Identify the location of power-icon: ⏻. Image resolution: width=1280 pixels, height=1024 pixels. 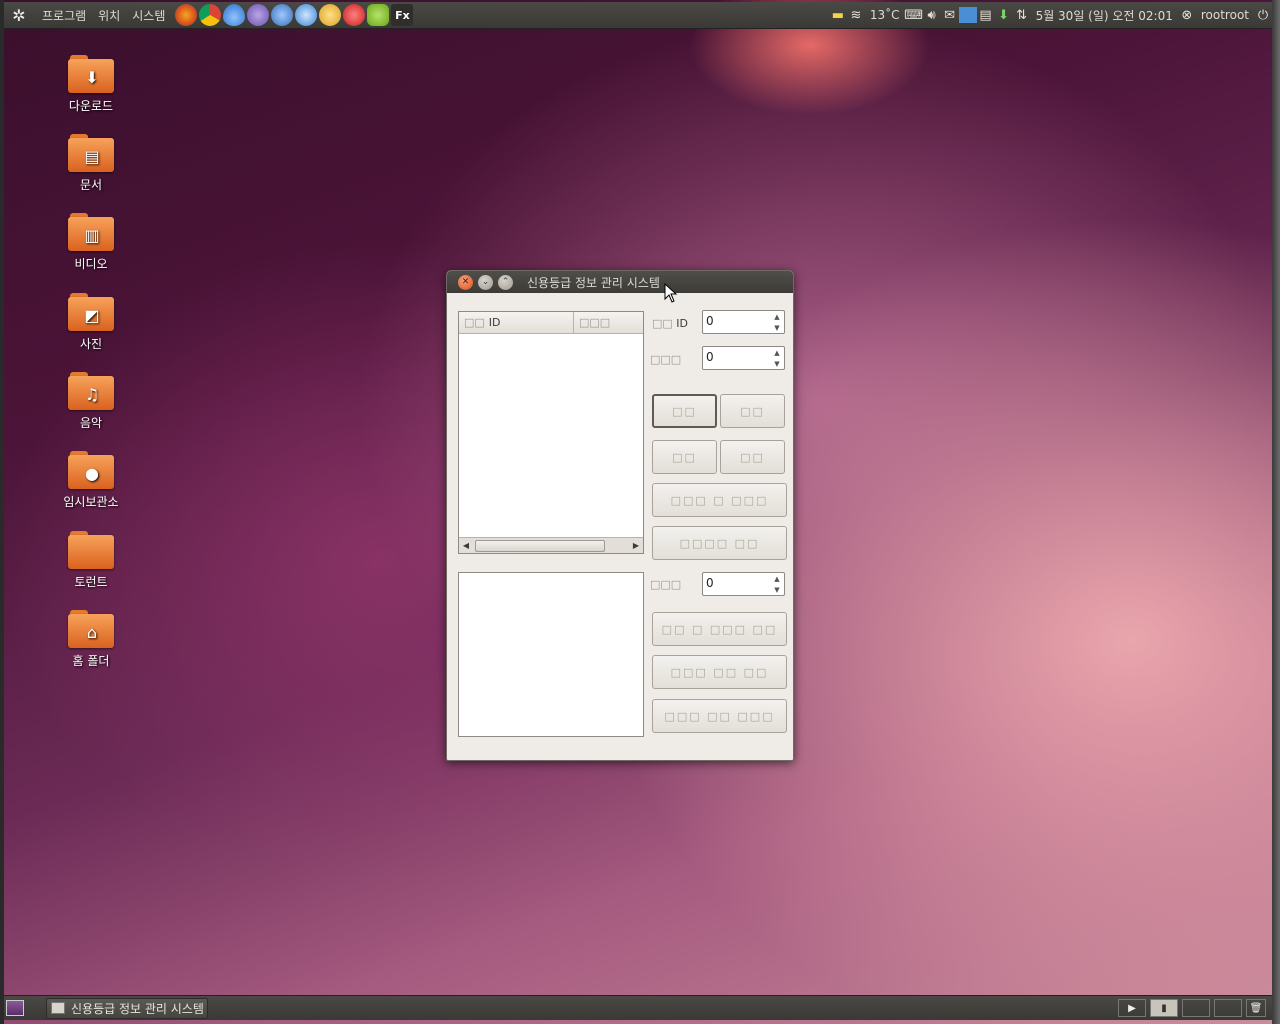
(1263, 15).